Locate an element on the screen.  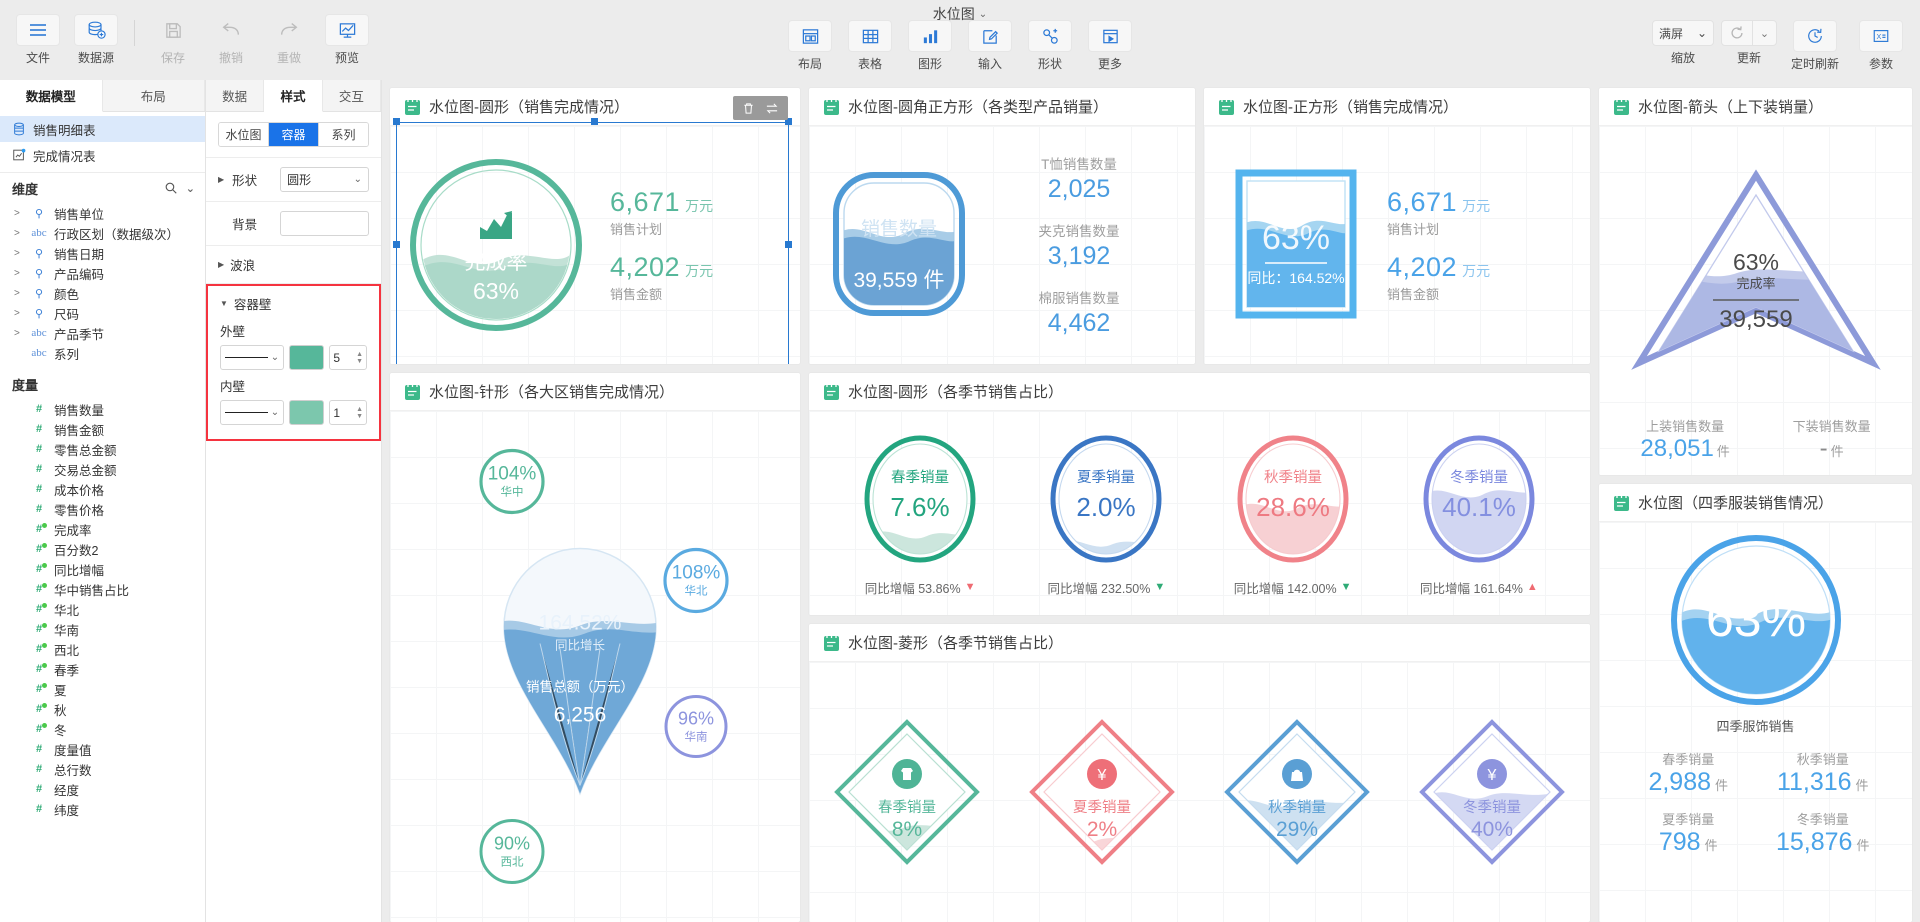
dimension-item: > abc 产品季节 is located at coordinates (102, 333).